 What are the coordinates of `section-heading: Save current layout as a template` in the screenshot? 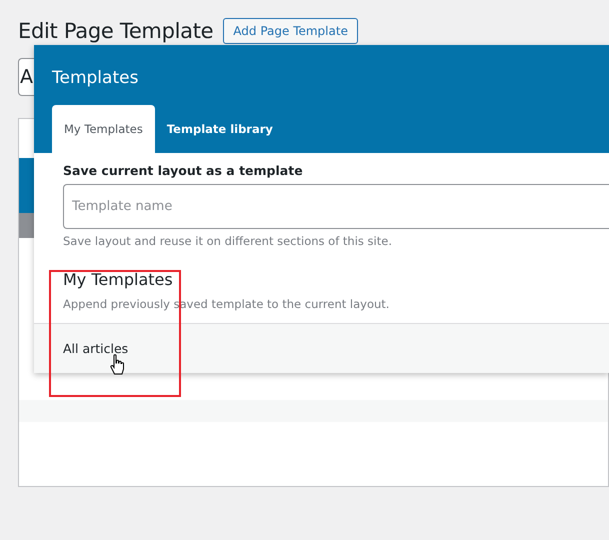 It's located at (183, 170).